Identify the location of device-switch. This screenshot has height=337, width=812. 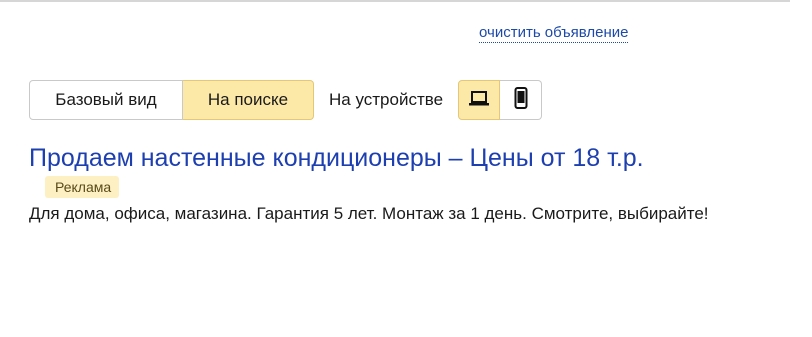
(500, 100).